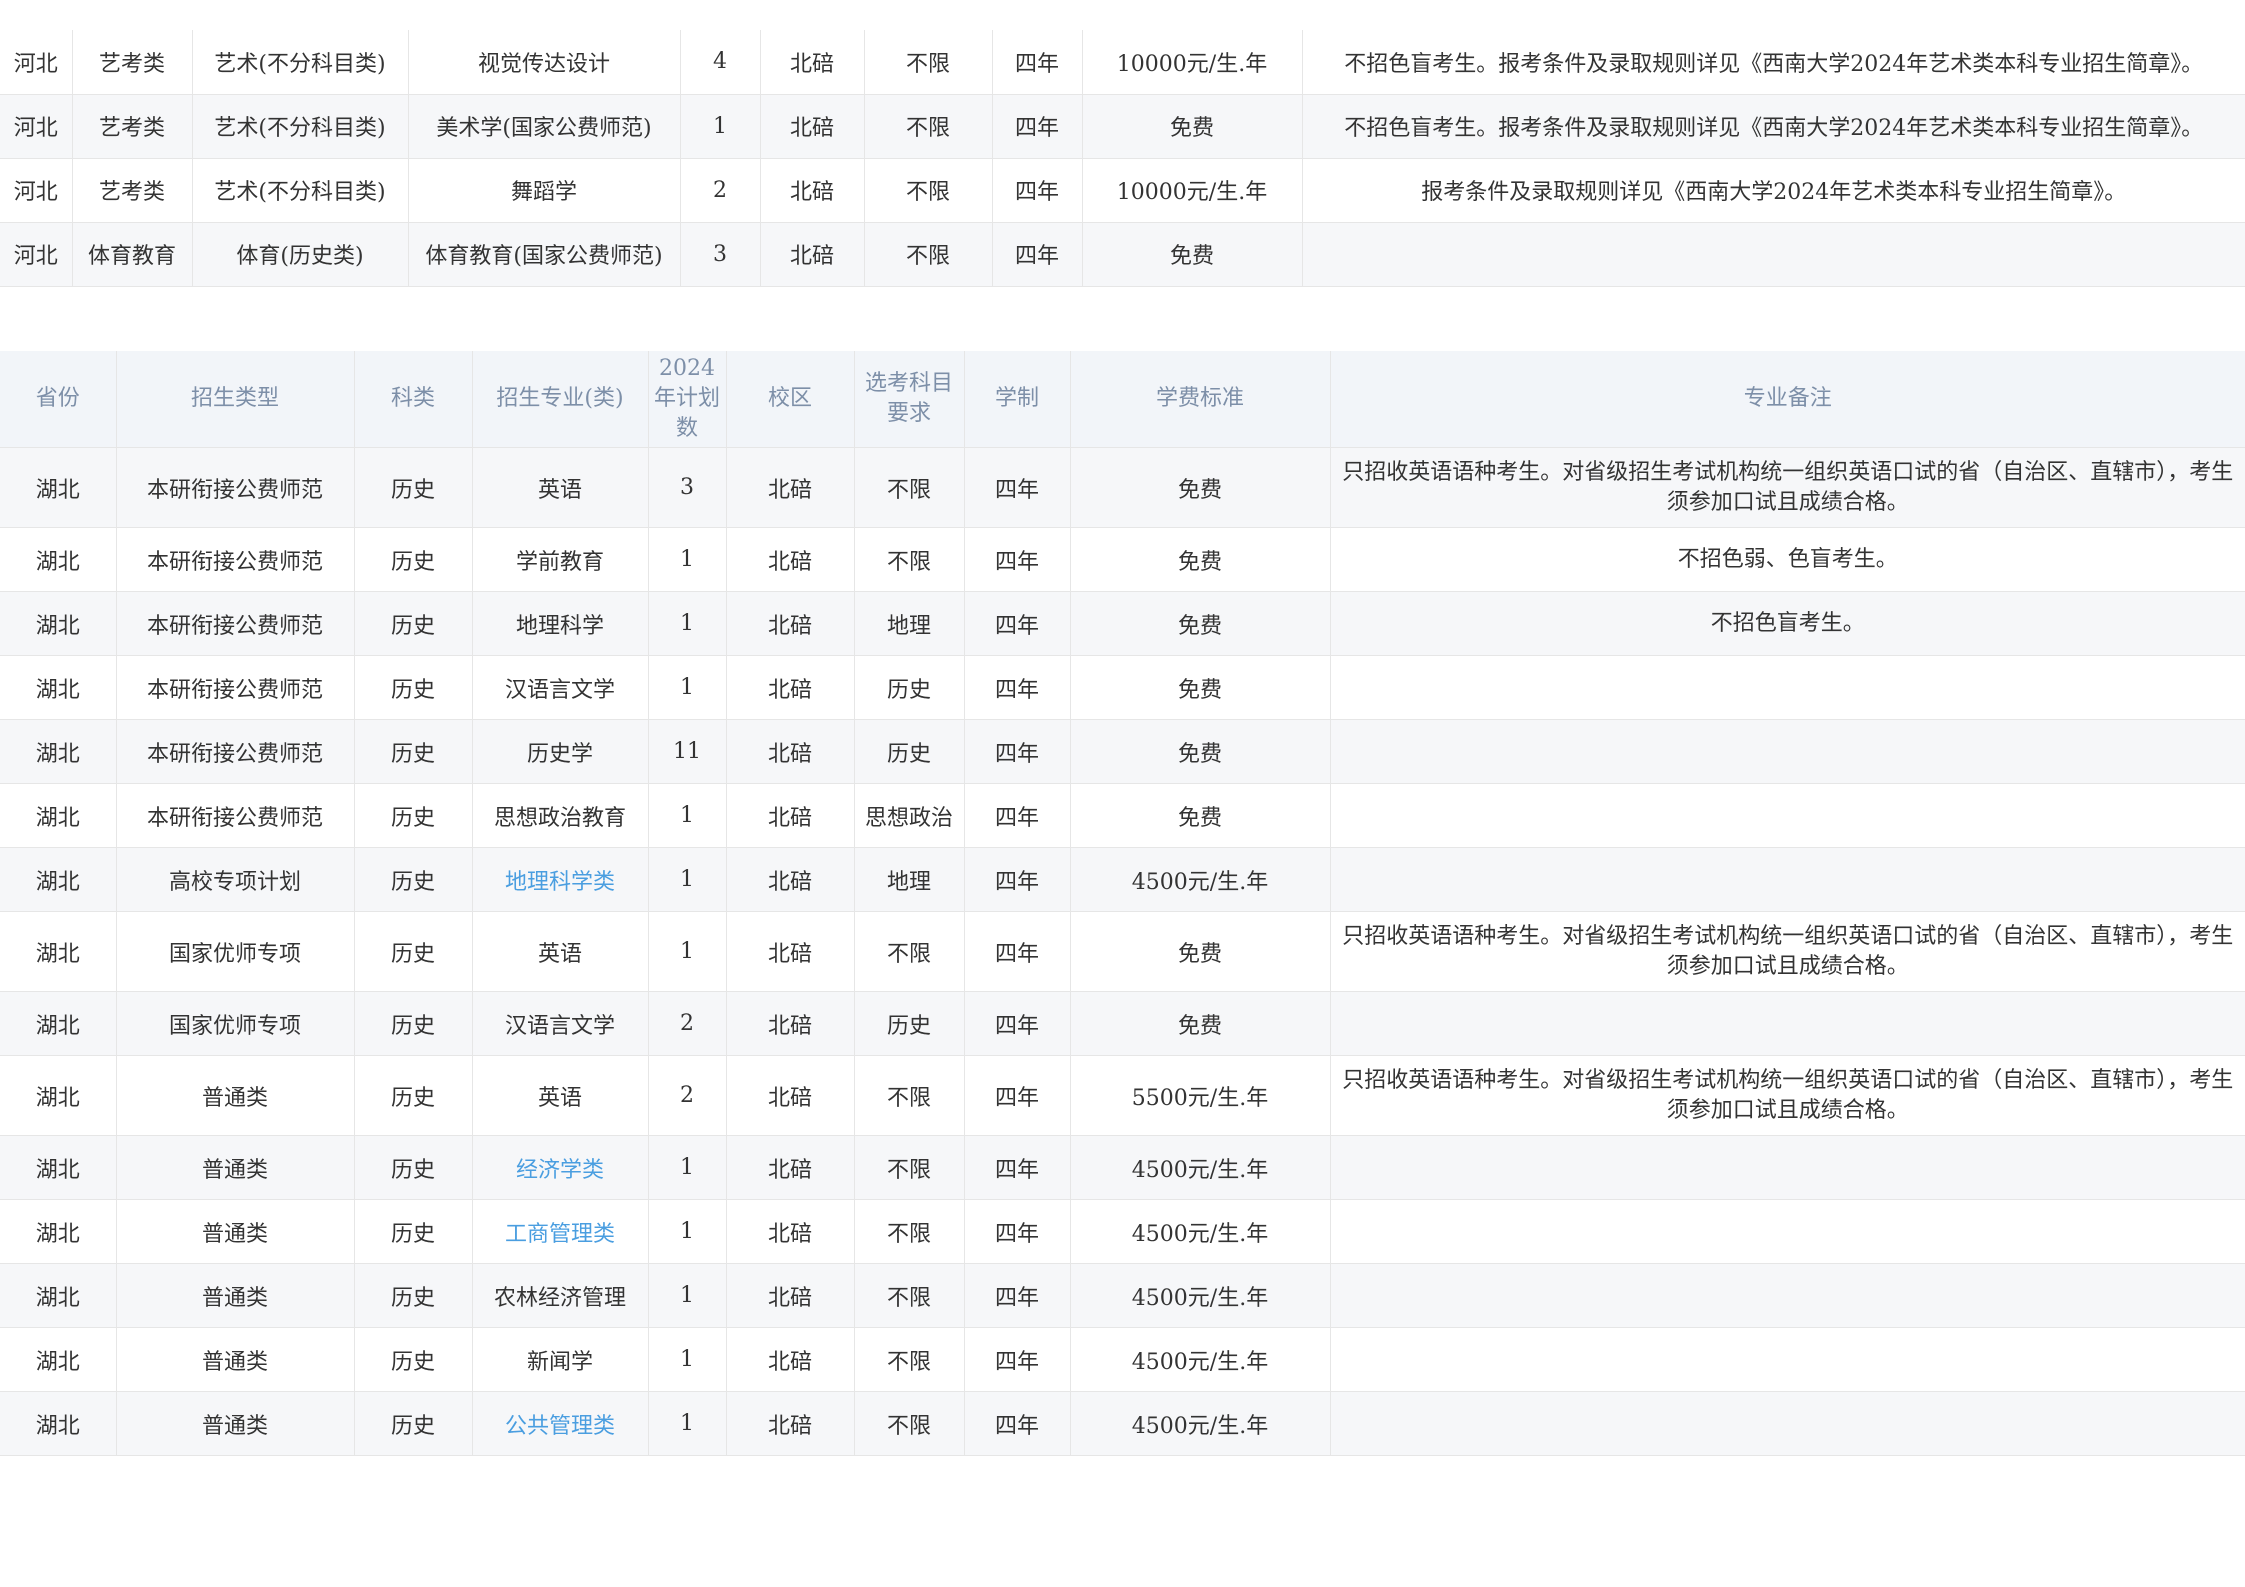 This screenshot has width=2245, height=1587. I want to click on table-row: 湖北 普通类 历史 经济学类 1 北碚 不限 四年 4500元/生.年, so click(1122, 1167).